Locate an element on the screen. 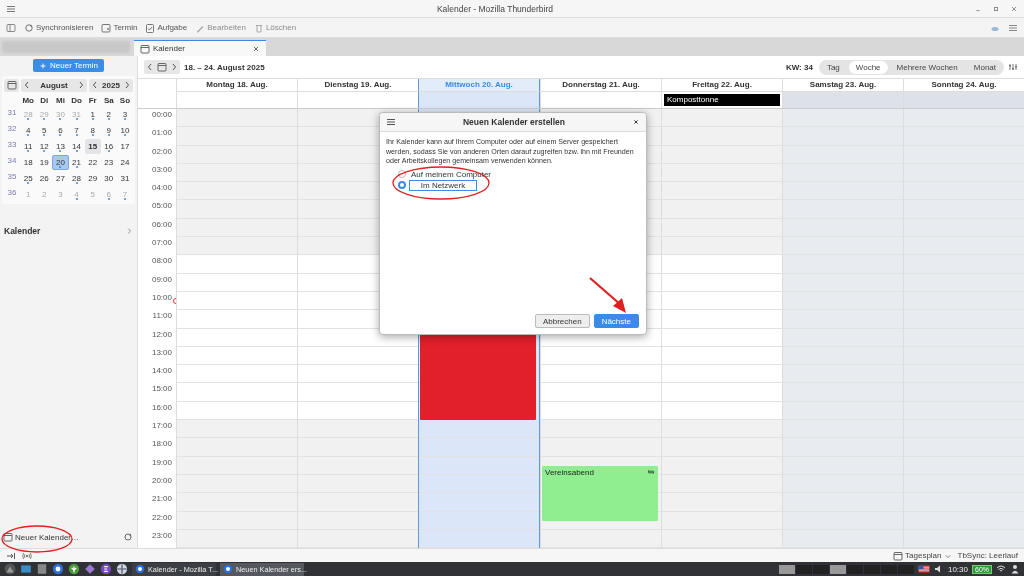  week-number: 36 is located at coordinates (12, 193).